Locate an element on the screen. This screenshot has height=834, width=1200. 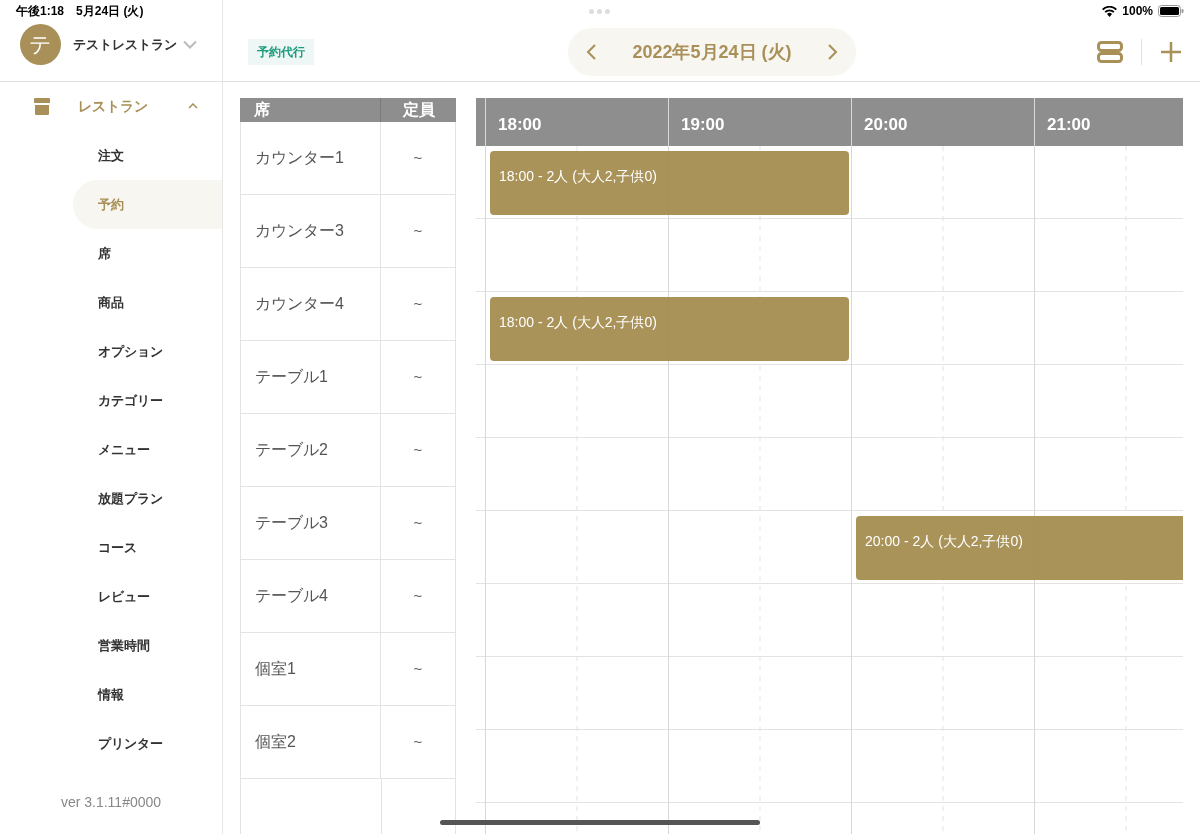
seat-name: テーブル4 is located at coordinates (311, 596).